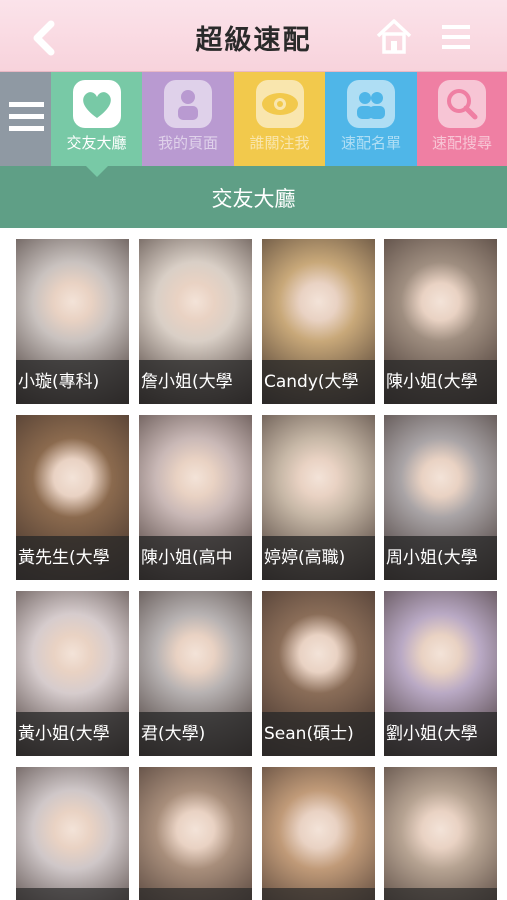 The image size is (507, 900). What do you see at coordinates (440, 321) in the screenshot?
I see `profile-card: 陳小姐(大學` at bounding box center [440, 321].